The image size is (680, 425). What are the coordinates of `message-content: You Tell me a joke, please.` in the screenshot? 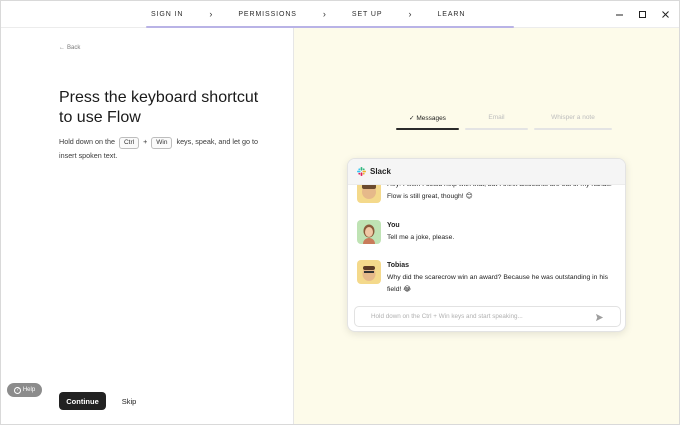 It's located at (420, 232).